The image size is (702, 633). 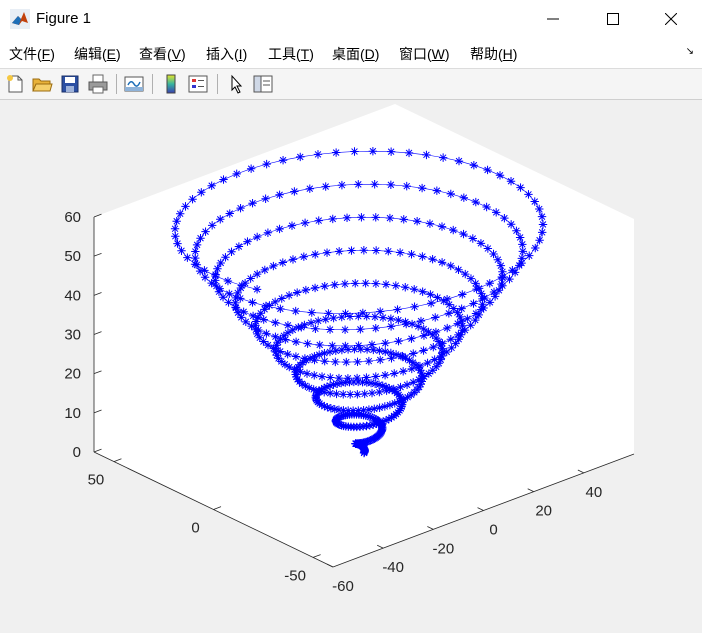 What do you see at coordinates (32, 54) in the screenshot?
I see `menu-file: 文件(F)` at bounding box center [32, 54].